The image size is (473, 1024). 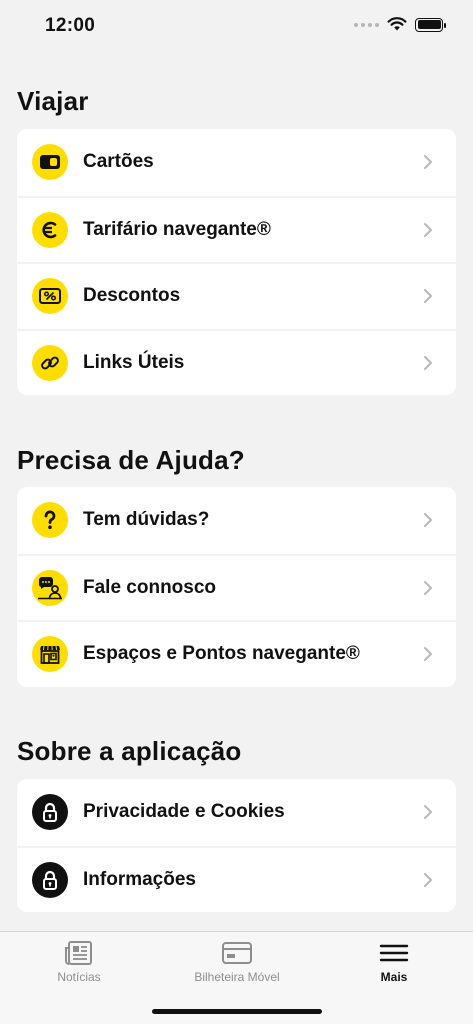 I want to click on menu-item-label: Privacidade e Cookies, so click(x=184, y=812).